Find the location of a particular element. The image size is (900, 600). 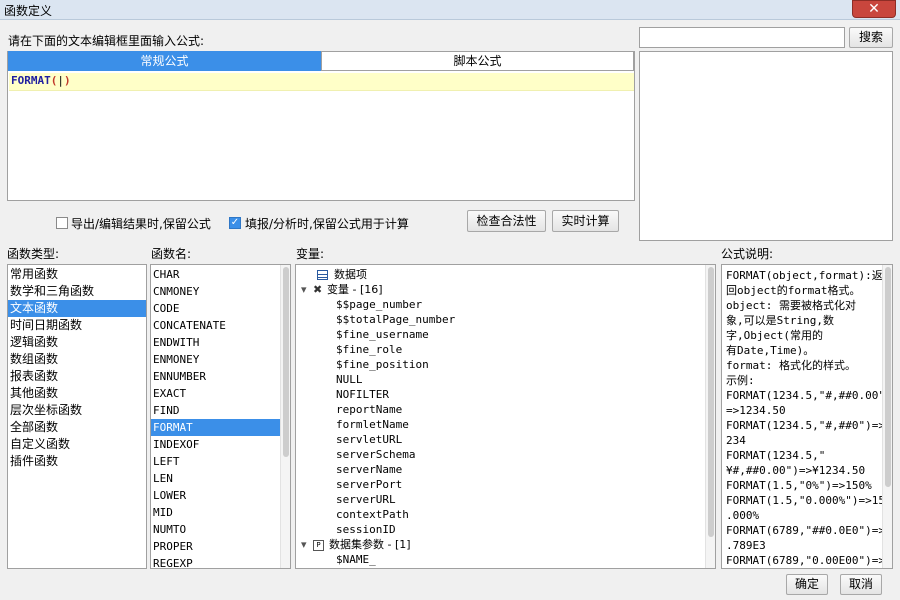

description-line: object: 需要被格式化对 is located at coordinates (791, 305).